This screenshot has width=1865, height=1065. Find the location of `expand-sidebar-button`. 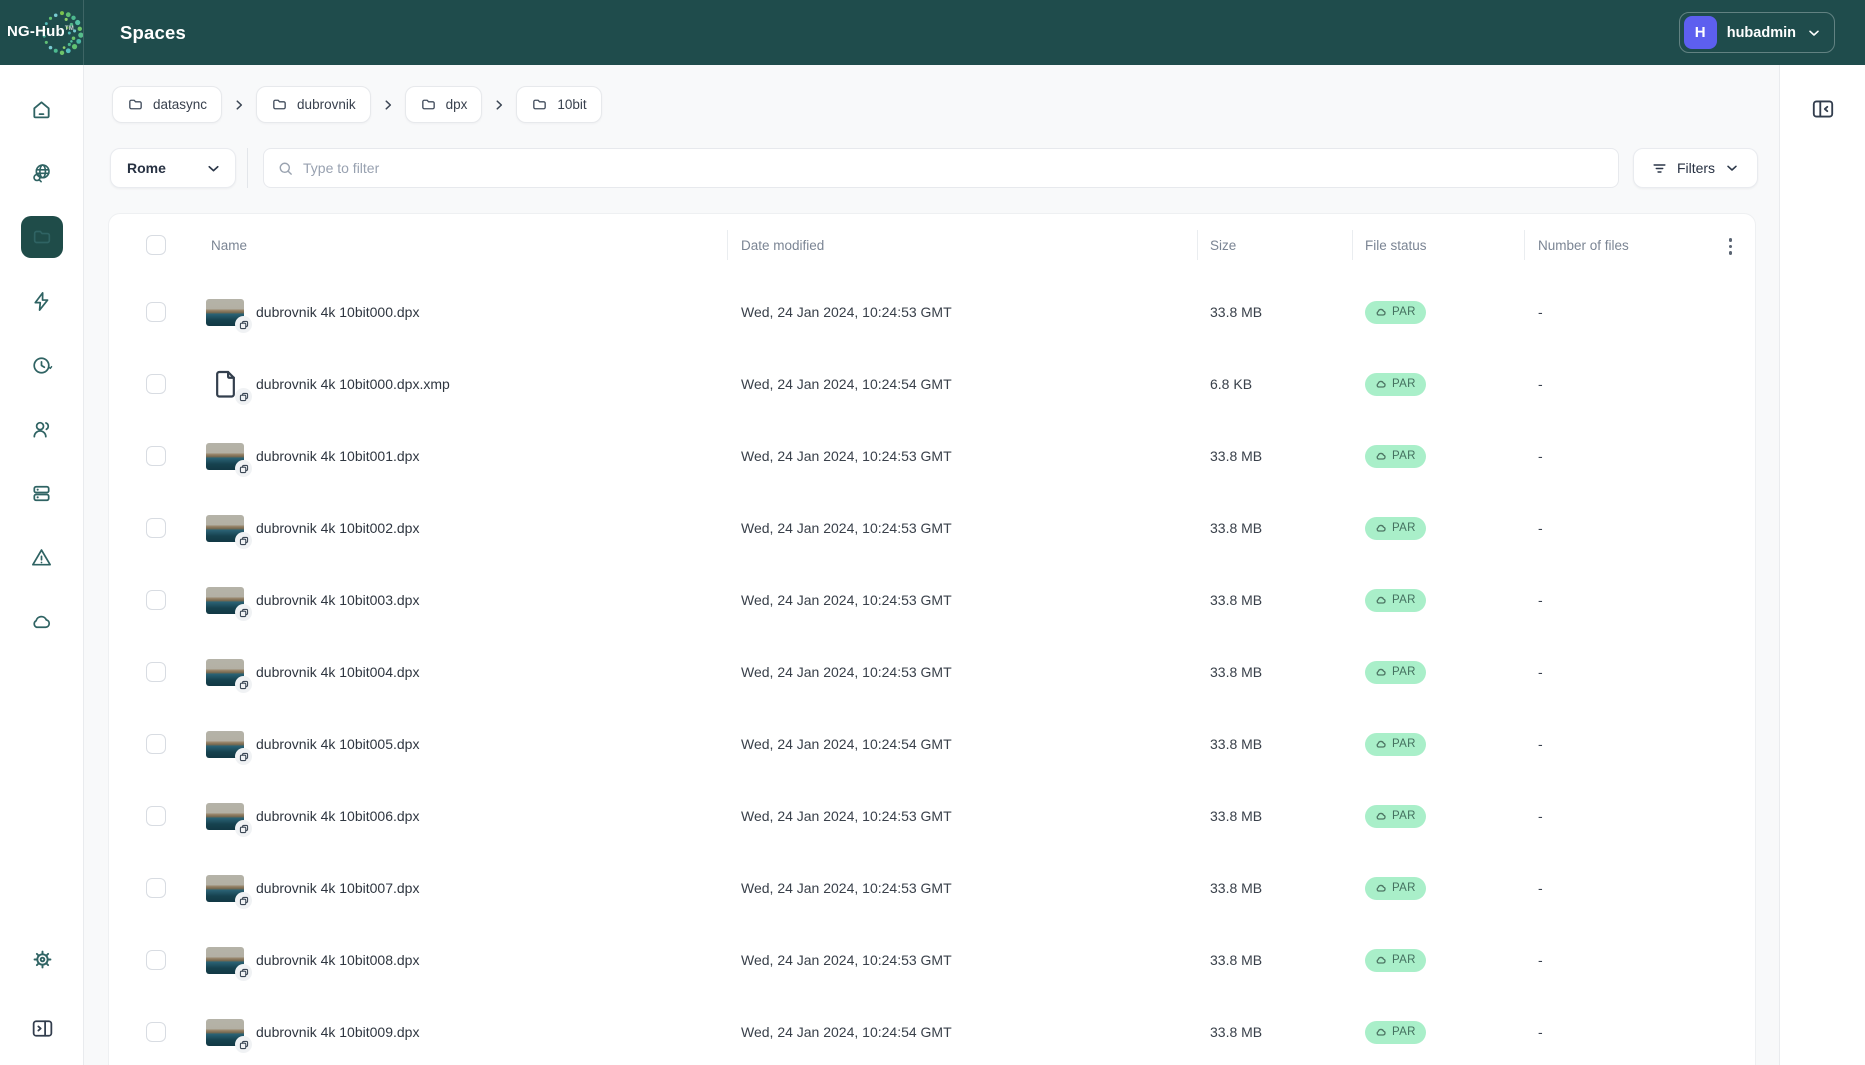

expand-sidebar-button is located at coordinates (42, 1031).